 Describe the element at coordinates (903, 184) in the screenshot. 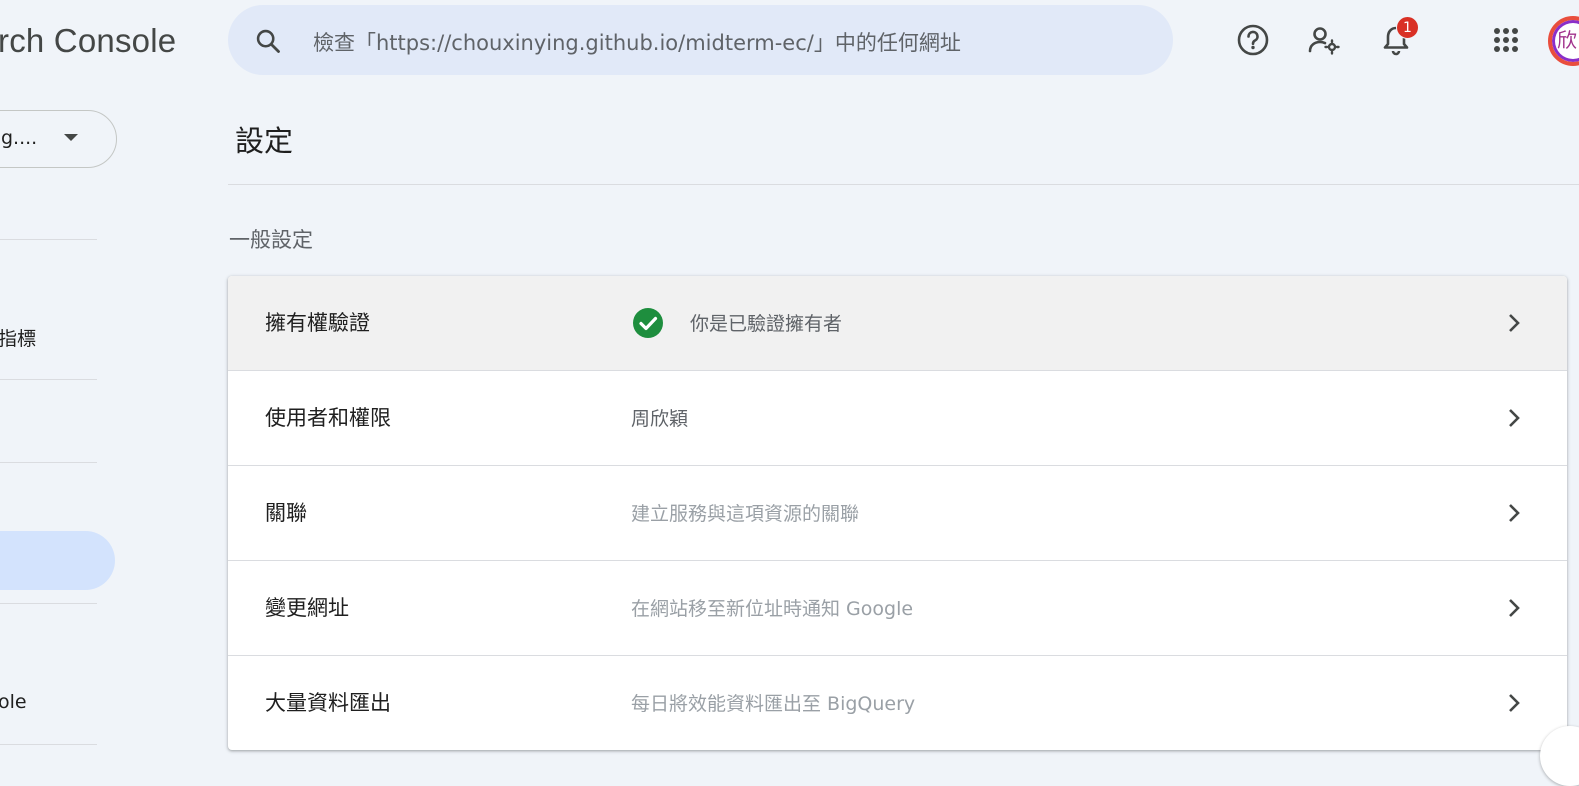

I see `title-divider` at that location.